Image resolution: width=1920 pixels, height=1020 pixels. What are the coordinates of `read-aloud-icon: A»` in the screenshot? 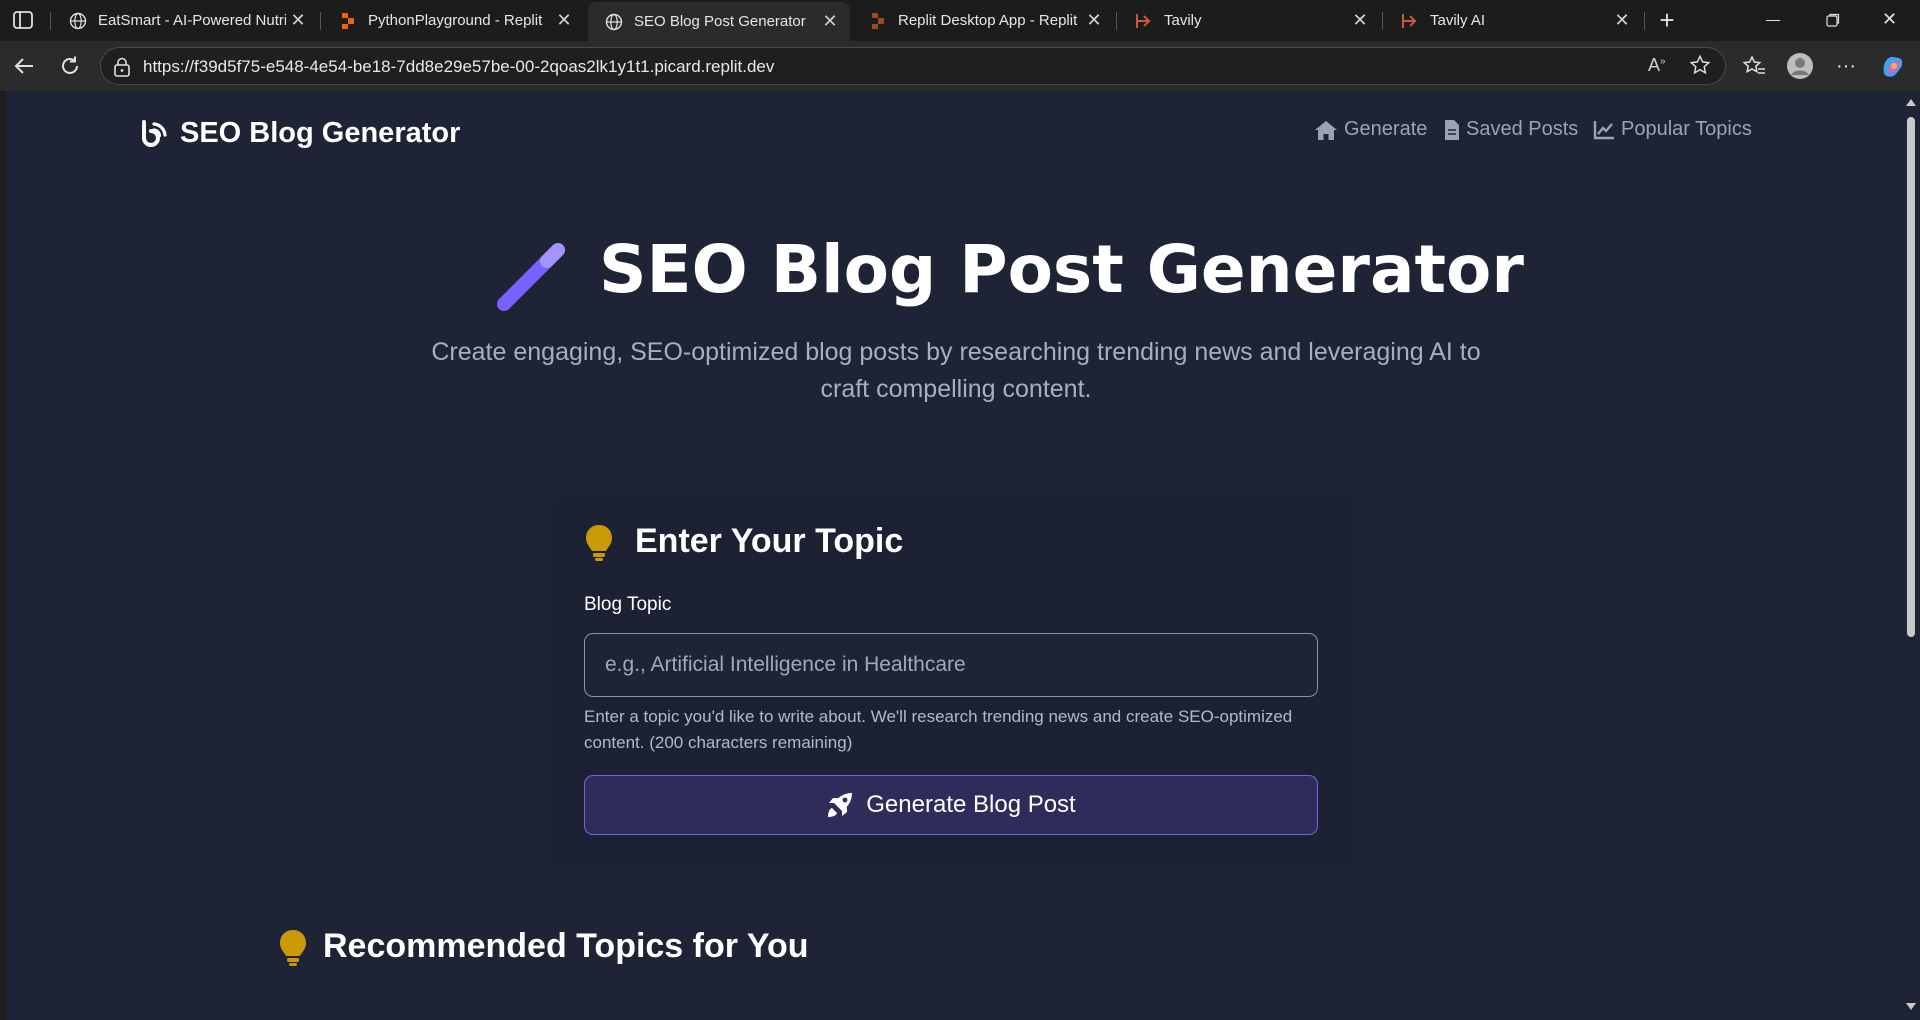 It's located at (1657, 65).